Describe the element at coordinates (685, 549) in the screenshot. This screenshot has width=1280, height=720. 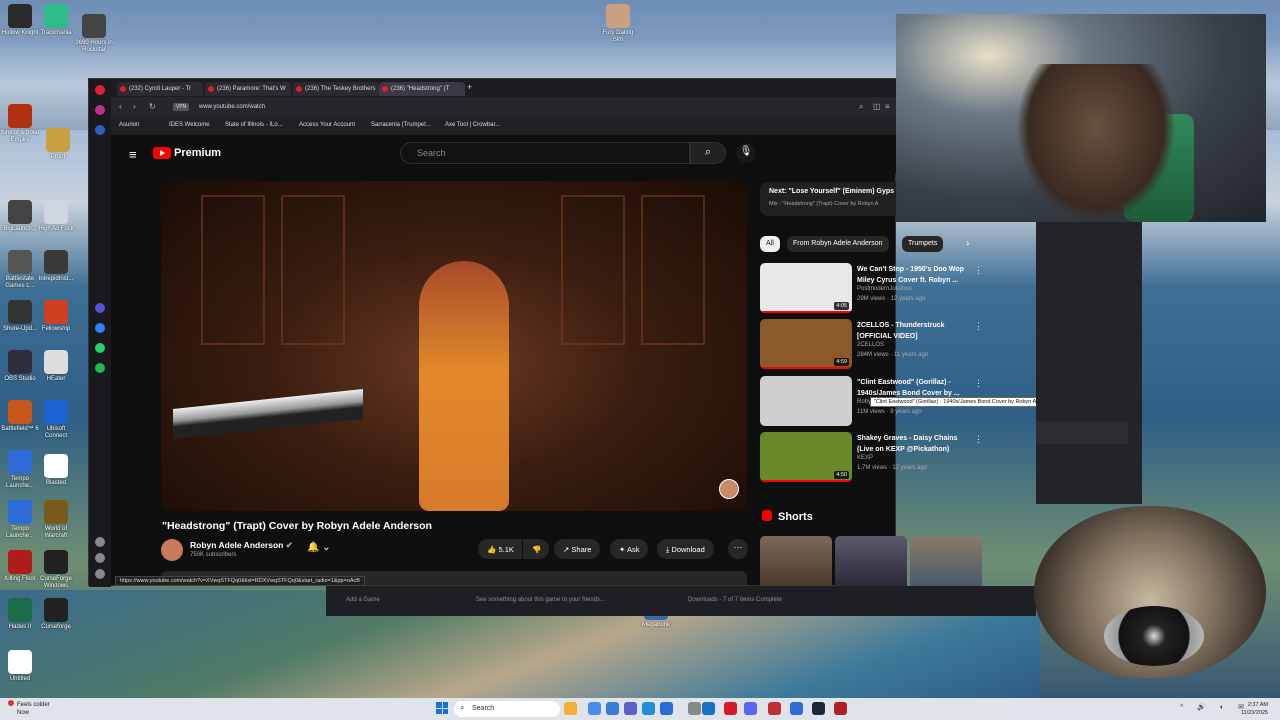
I see `download-button: ⤓ Download` at that location.